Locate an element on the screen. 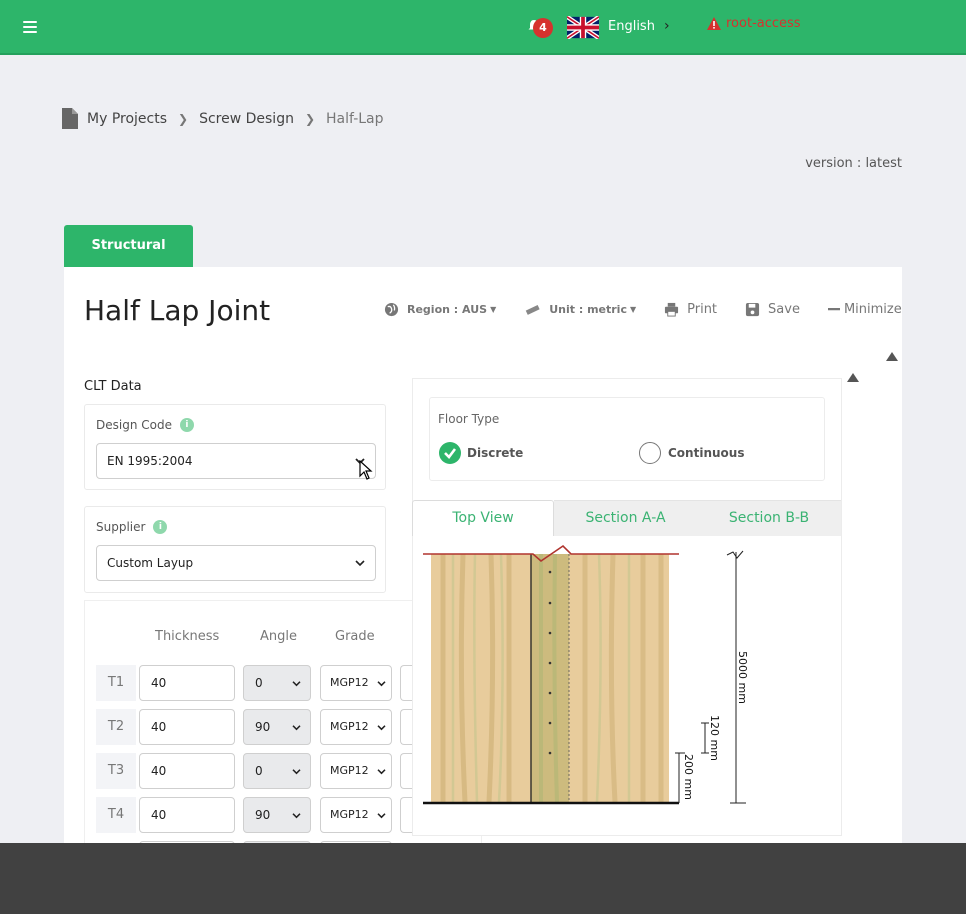  supplier-group: Supplier i Custom Layup is located at coordinates (235, 549).